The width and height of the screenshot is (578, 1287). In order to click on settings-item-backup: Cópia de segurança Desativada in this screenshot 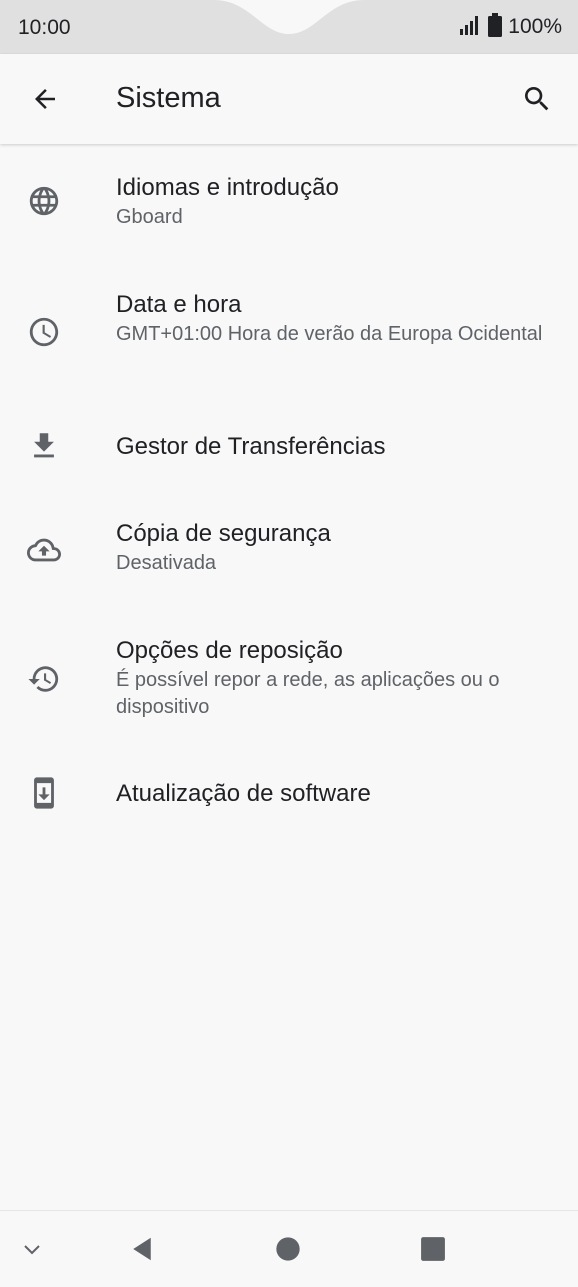, I will do `click(289, 549)`.